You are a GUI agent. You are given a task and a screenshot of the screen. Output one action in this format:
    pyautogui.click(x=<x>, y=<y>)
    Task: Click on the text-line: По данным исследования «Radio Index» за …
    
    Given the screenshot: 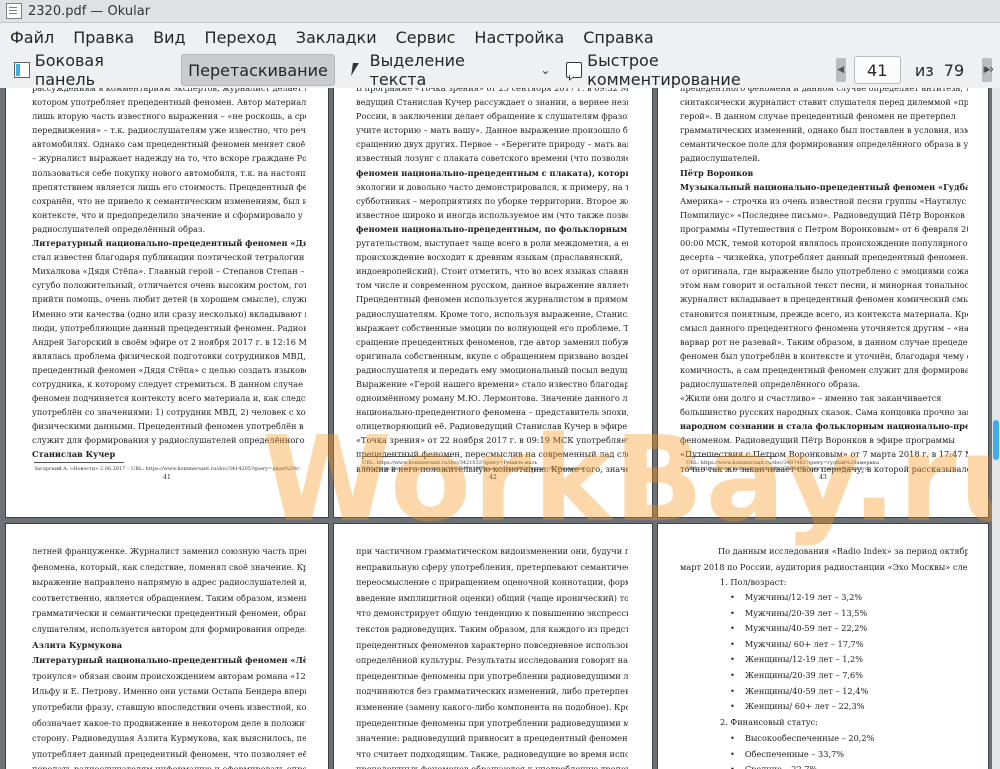 What is the action you would take?
    pyautogui.click(x=843, y=551)
    